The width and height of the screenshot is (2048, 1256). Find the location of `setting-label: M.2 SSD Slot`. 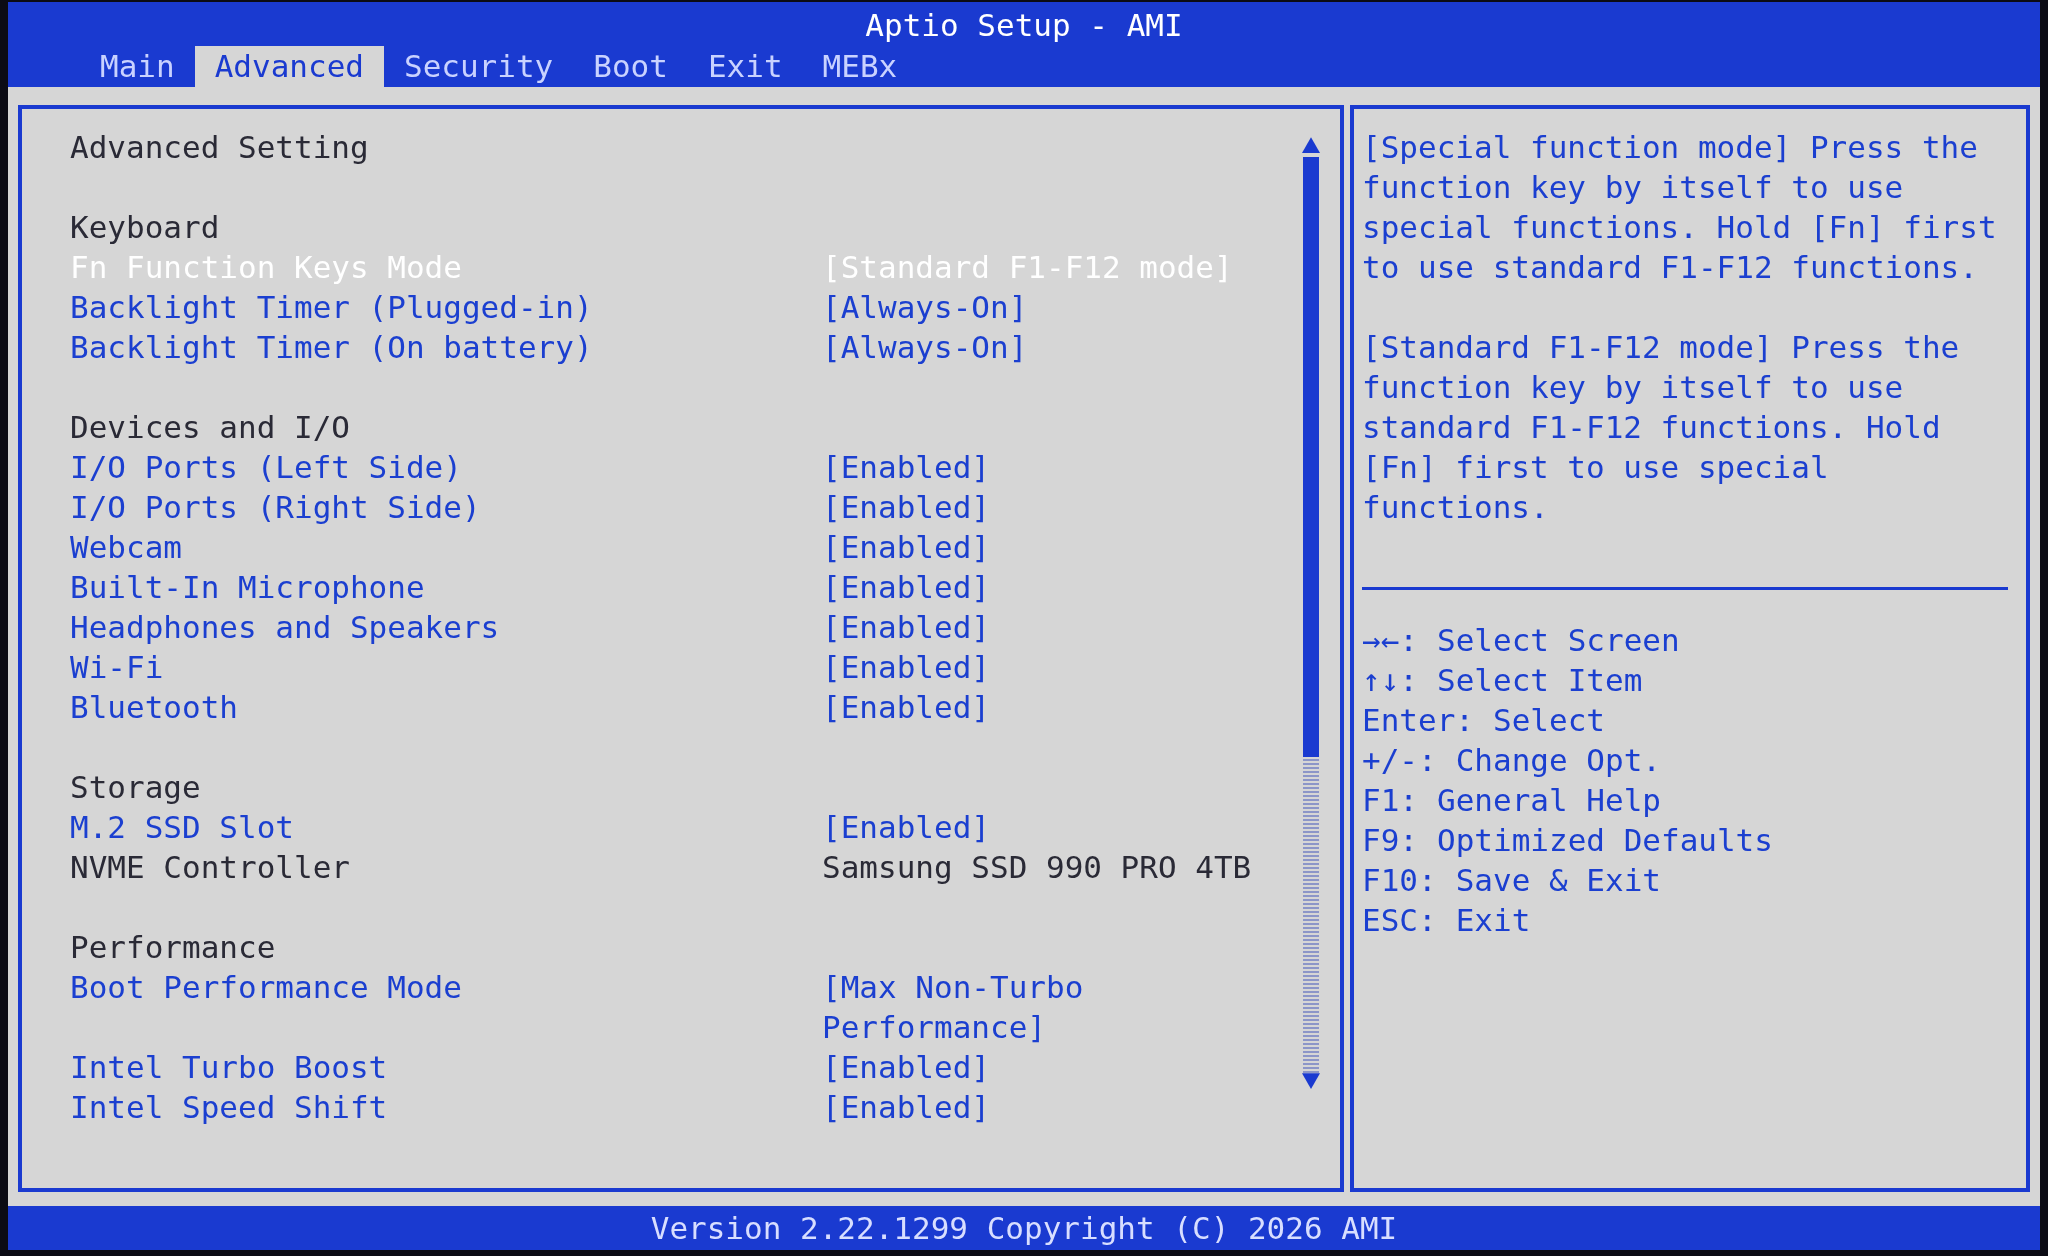

setting-label: M.2 SSD Slot is located at coordinates (446, 827).